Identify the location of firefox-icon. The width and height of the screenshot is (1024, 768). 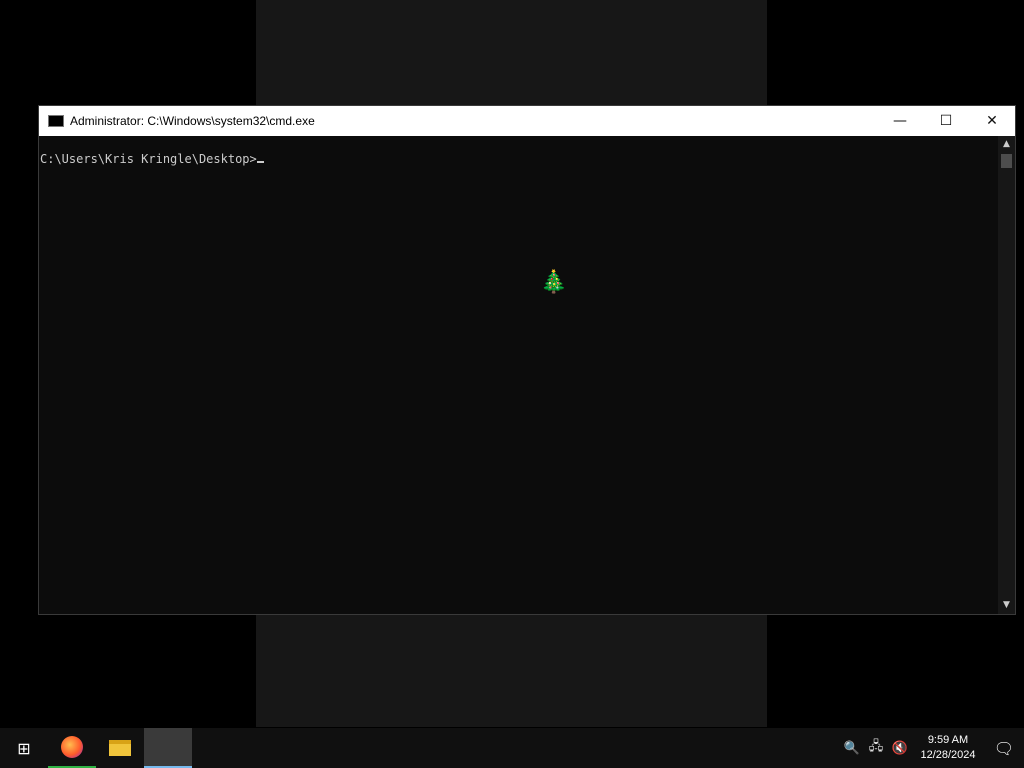
(72, 747).